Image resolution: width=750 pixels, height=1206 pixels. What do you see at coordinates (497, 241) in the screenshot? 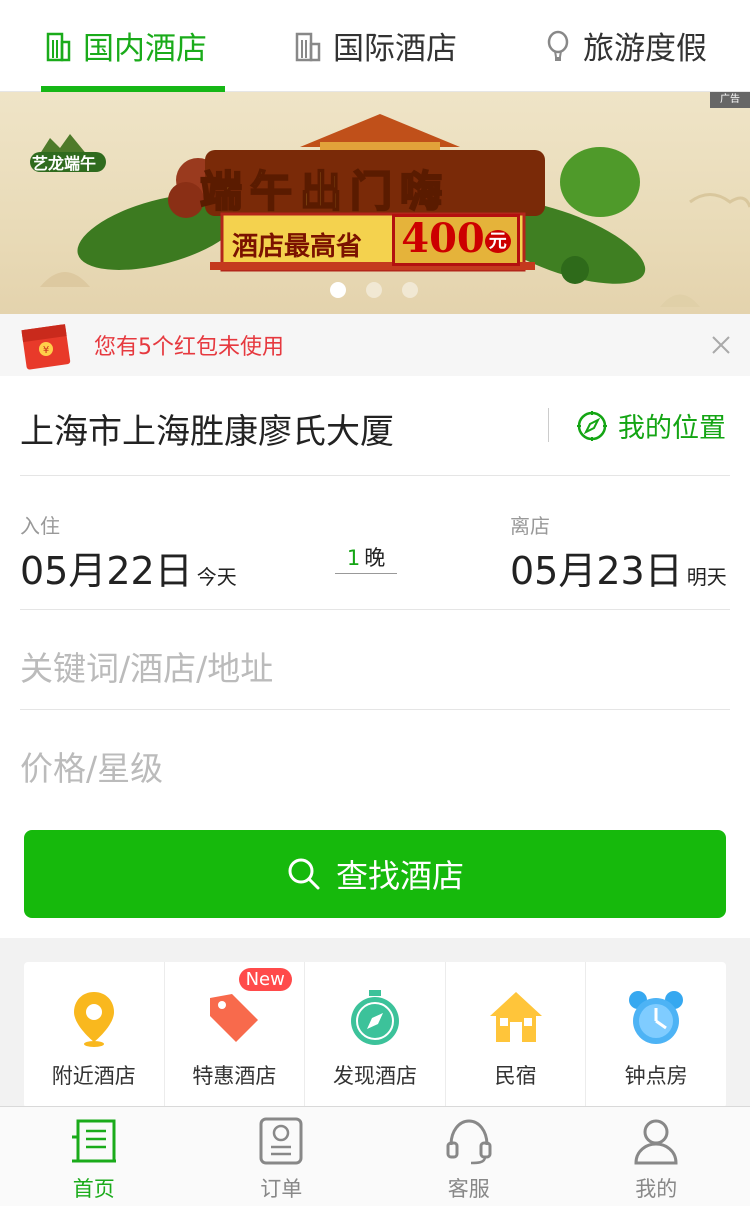
I see `banner-amount-unit: 元` at bounding box center [497, 241].